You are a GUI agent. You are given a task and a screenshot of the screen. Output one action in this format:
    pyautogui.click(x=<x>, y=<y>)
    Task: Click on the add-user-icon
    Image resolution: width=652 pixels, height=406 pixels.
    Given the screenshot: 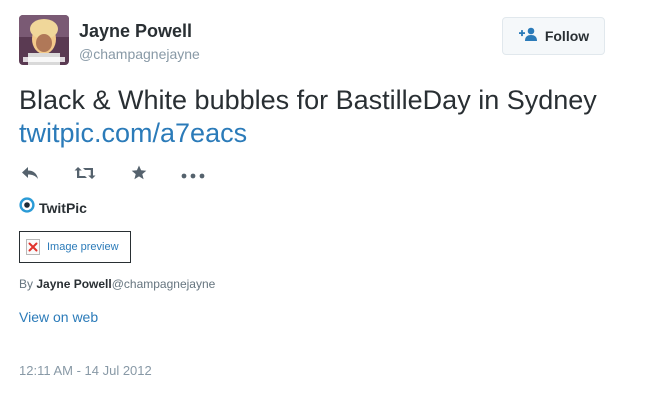 What is the action you would take?
    pyautogui.click(x=528, y=36)
    